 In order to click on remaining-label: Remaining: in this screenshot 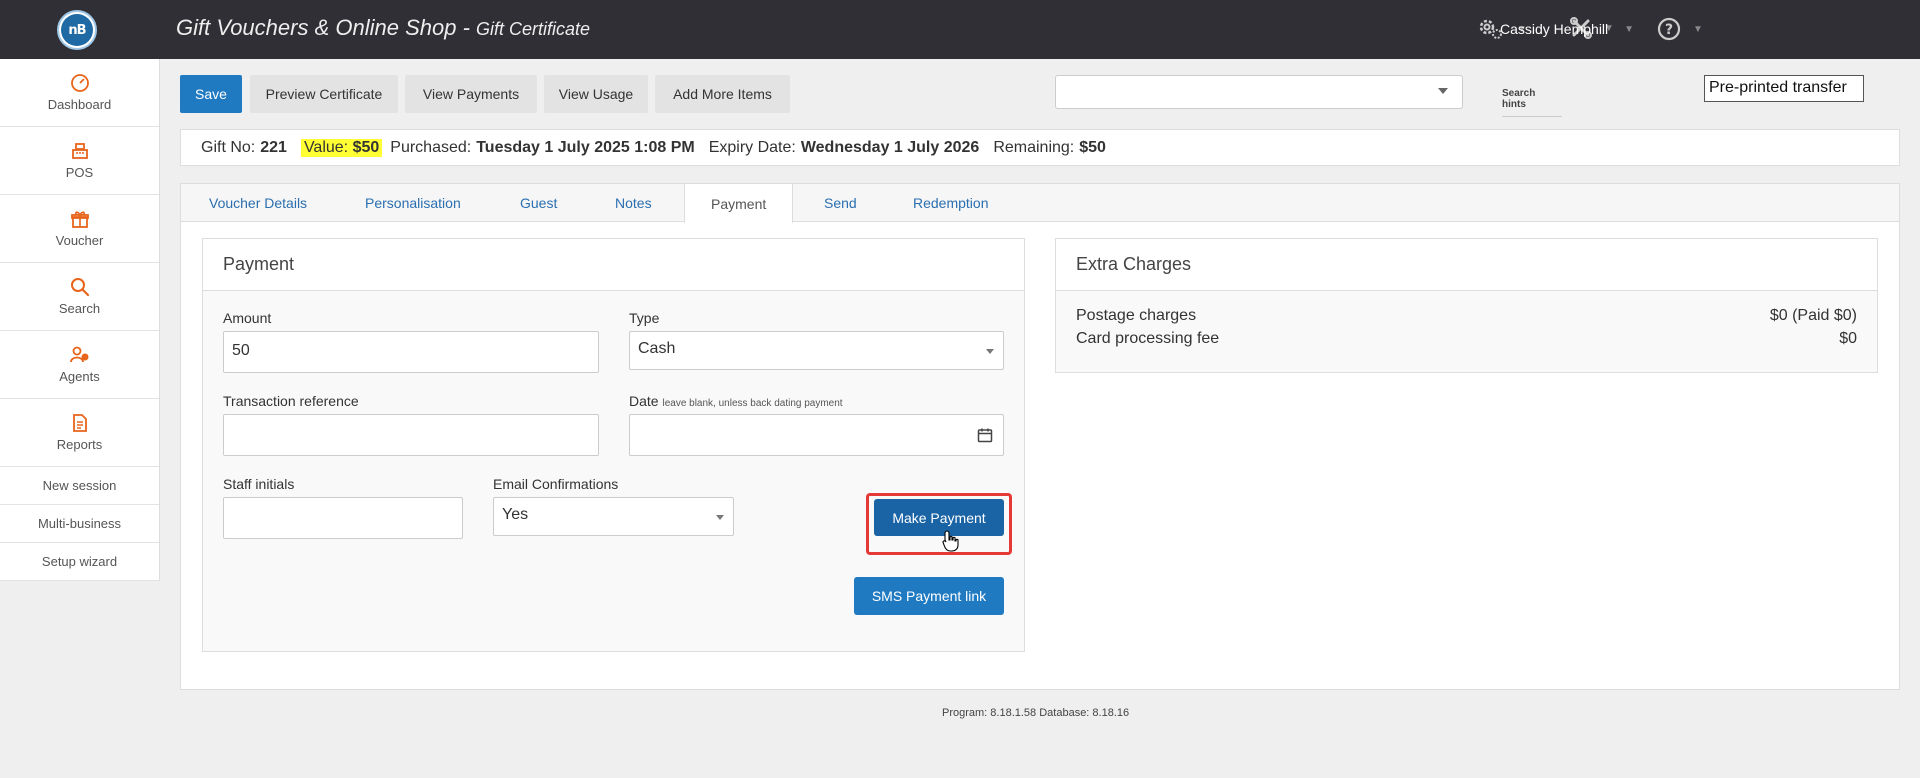, I will do `click(1034, 147)`.